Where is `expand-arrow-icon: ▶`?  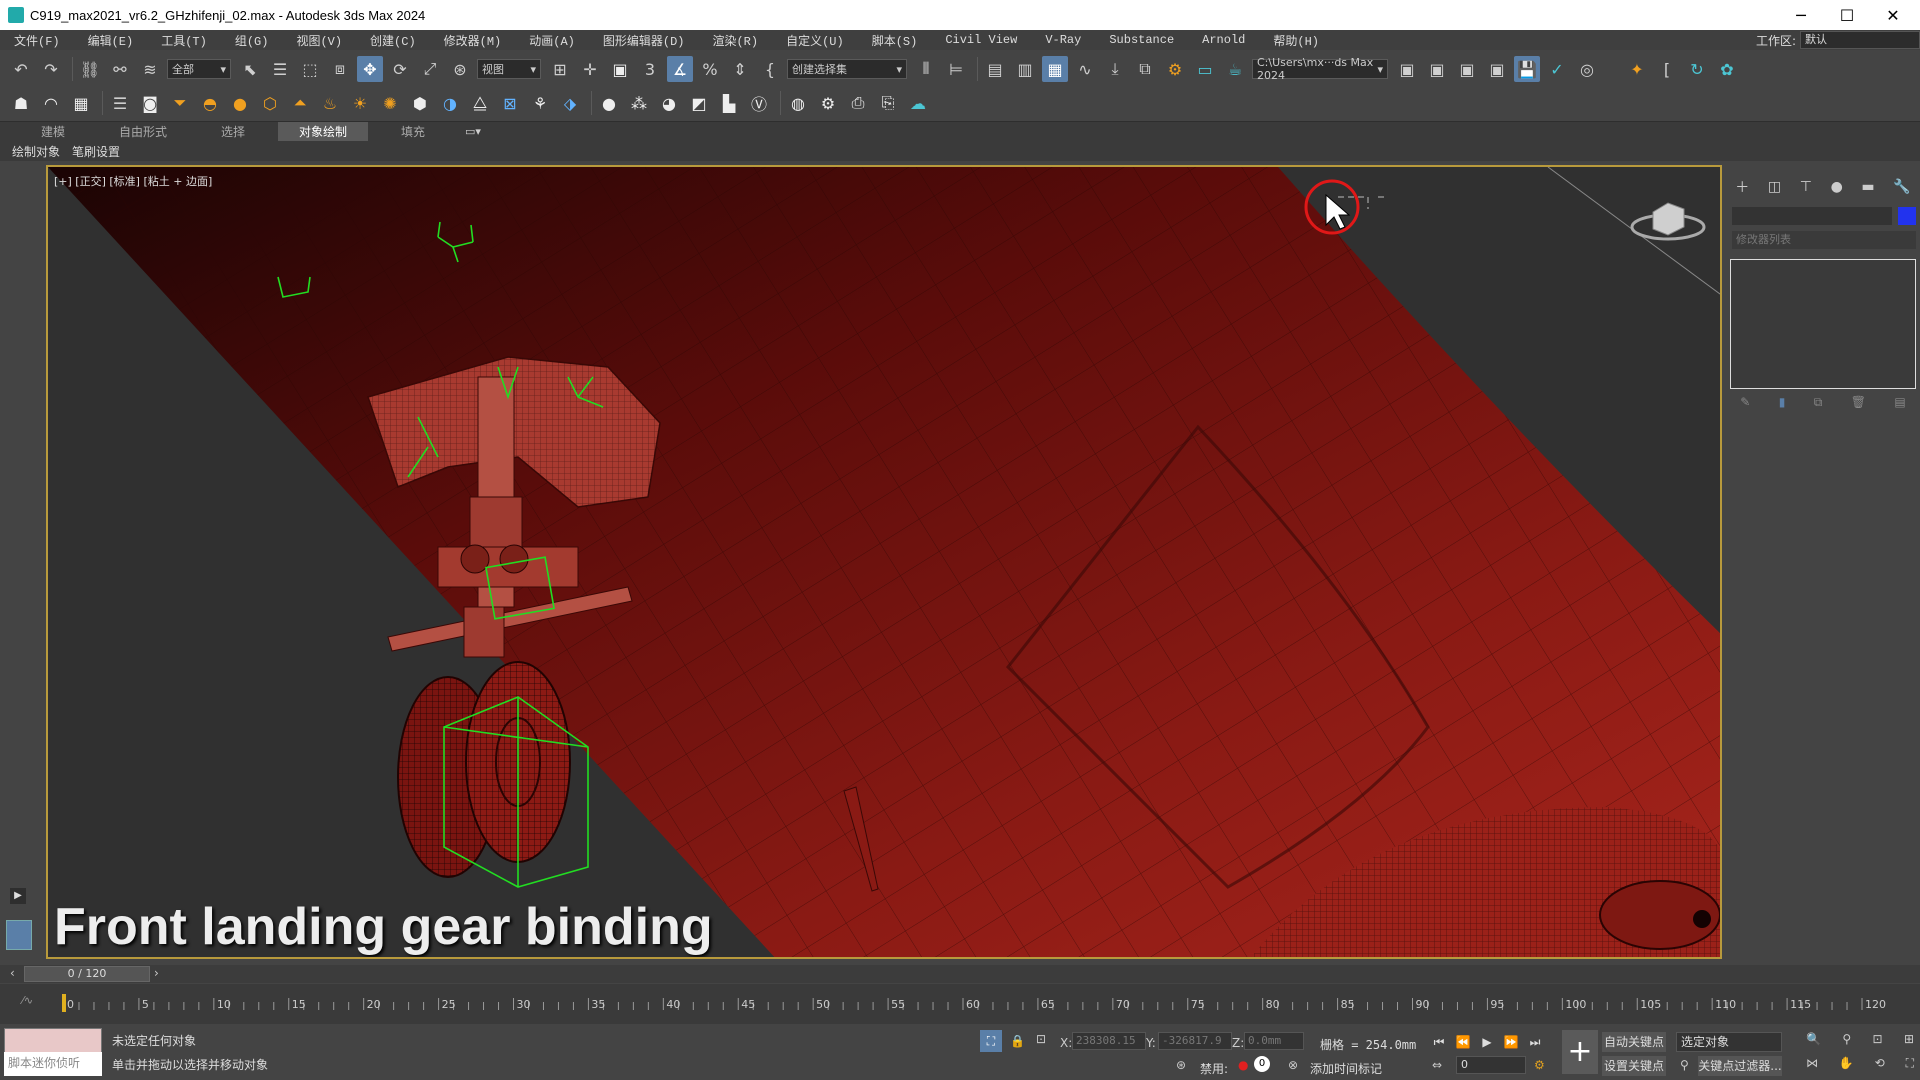
expand-arrow-icon: ▶ is located at coordinates (18, 896).